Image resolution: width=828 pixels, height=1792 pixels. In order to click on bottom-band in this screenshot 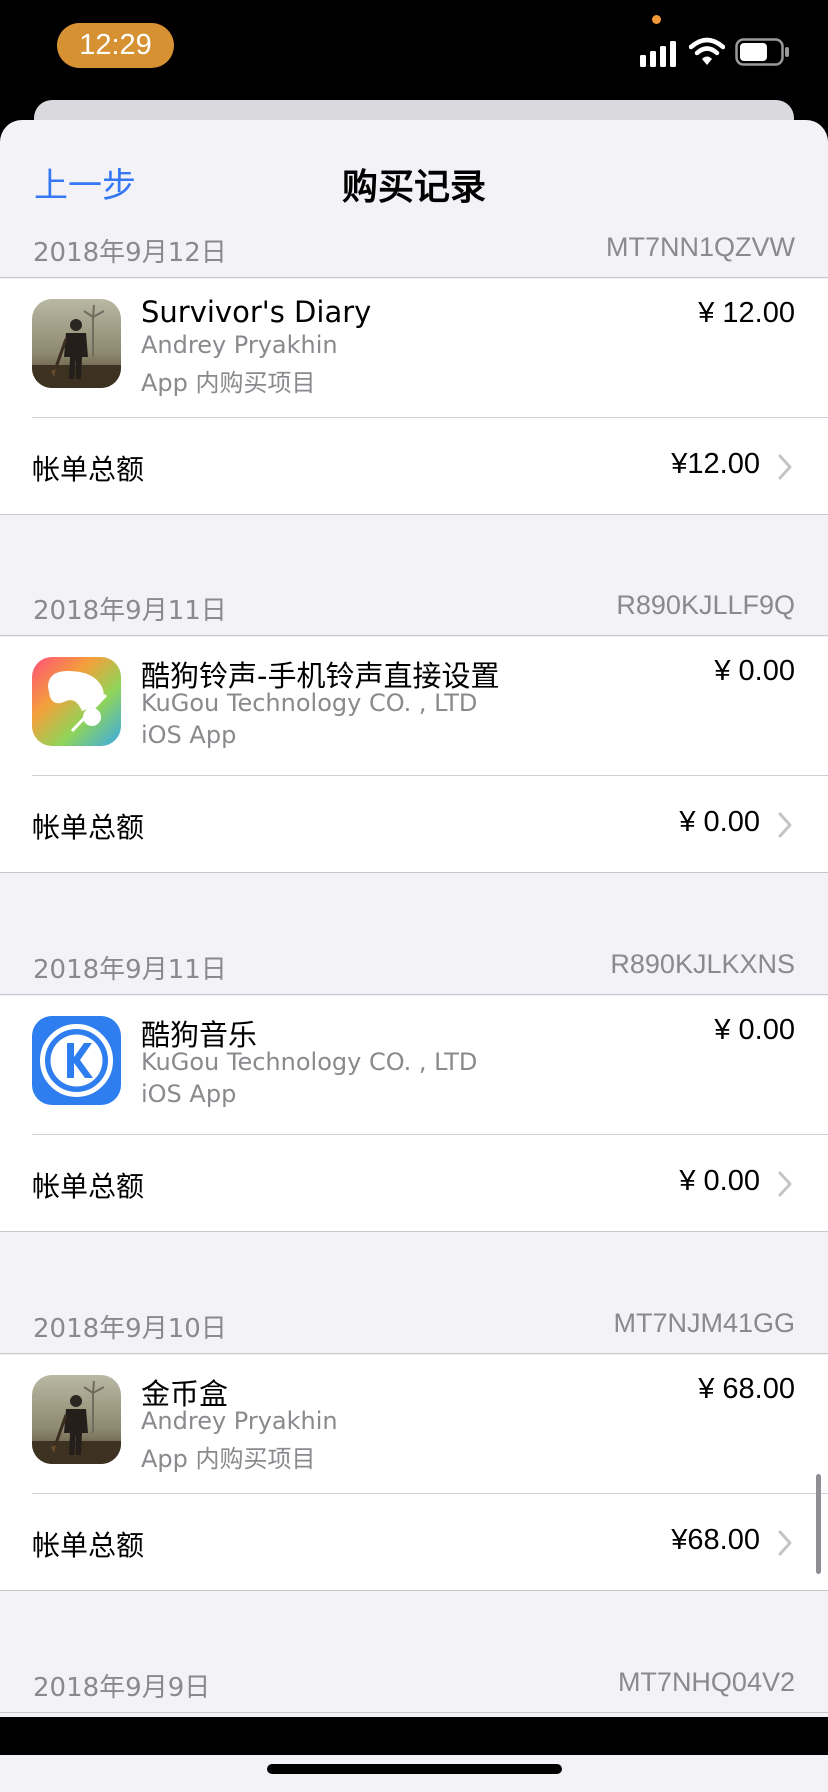, I will do `click(414, 1736)`.